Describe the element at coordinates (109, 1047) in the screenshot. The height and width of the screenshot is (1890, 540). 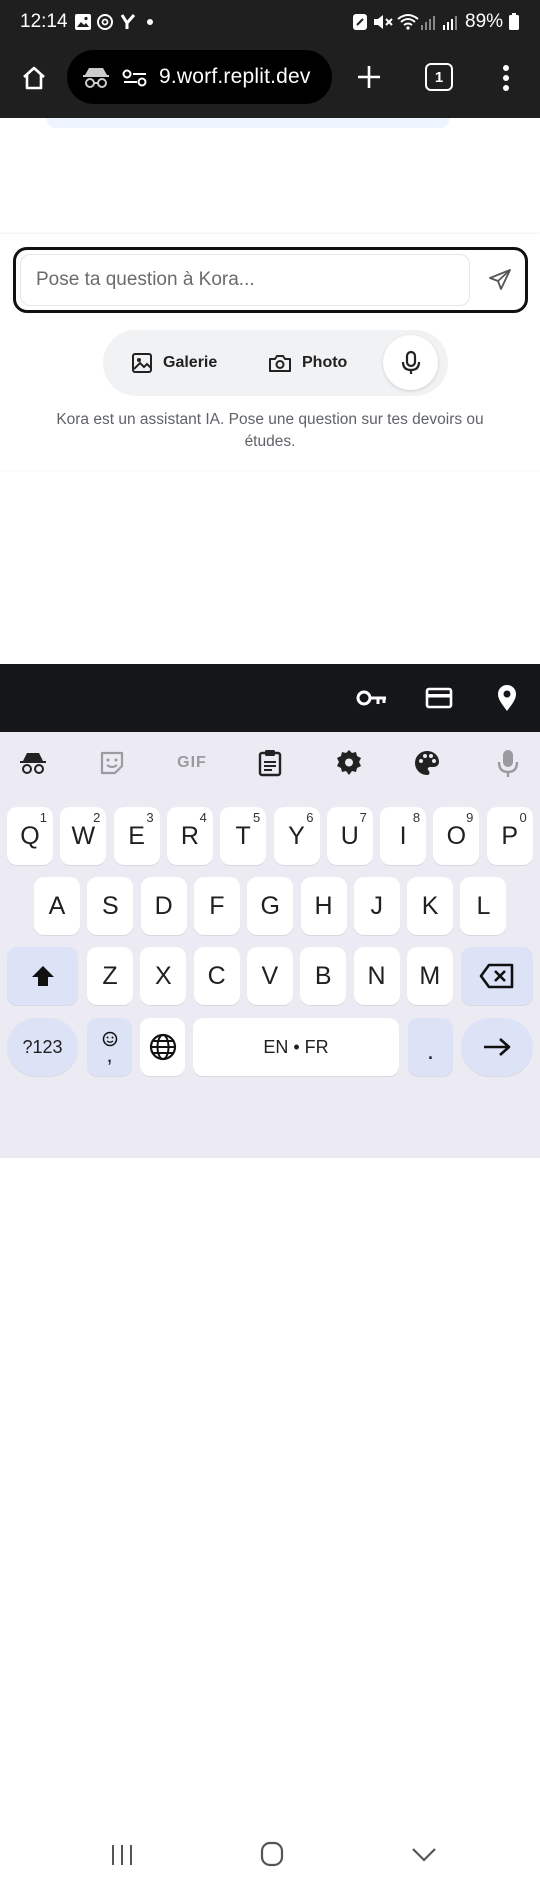
I see `emoji-comma-key: ,` at that location.